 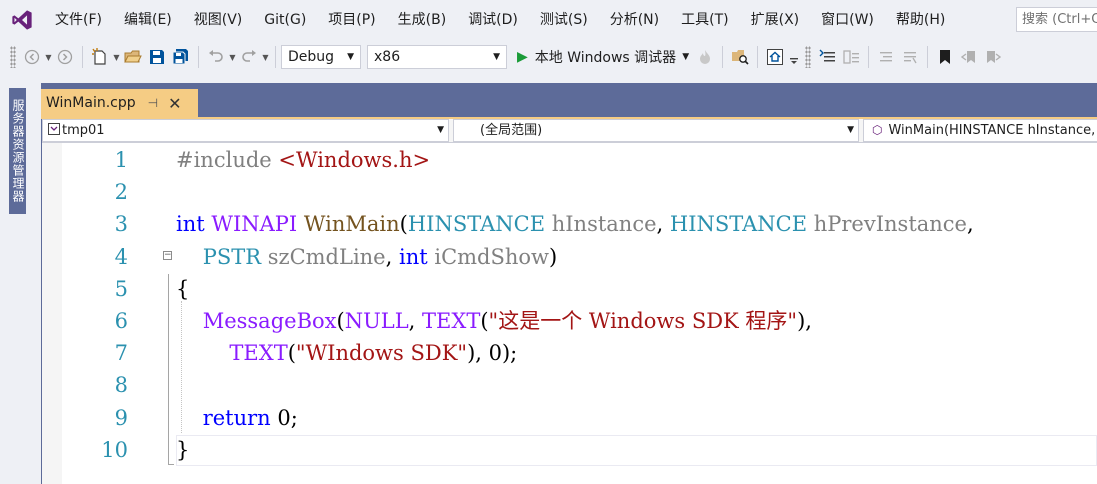 I want to click on close-icon: ✕, so click(x=174, y=103).